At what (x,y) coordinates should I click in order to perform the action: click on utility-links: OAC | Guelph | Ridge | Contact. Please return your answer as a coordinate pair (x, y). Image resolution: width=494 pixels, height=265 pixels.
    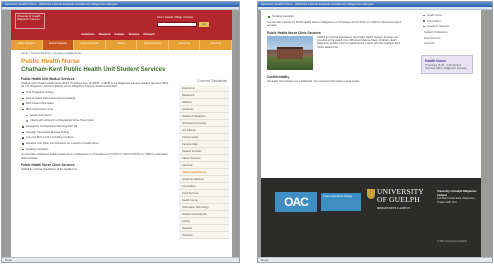
    Looking at the image, I should click on (175, 17).